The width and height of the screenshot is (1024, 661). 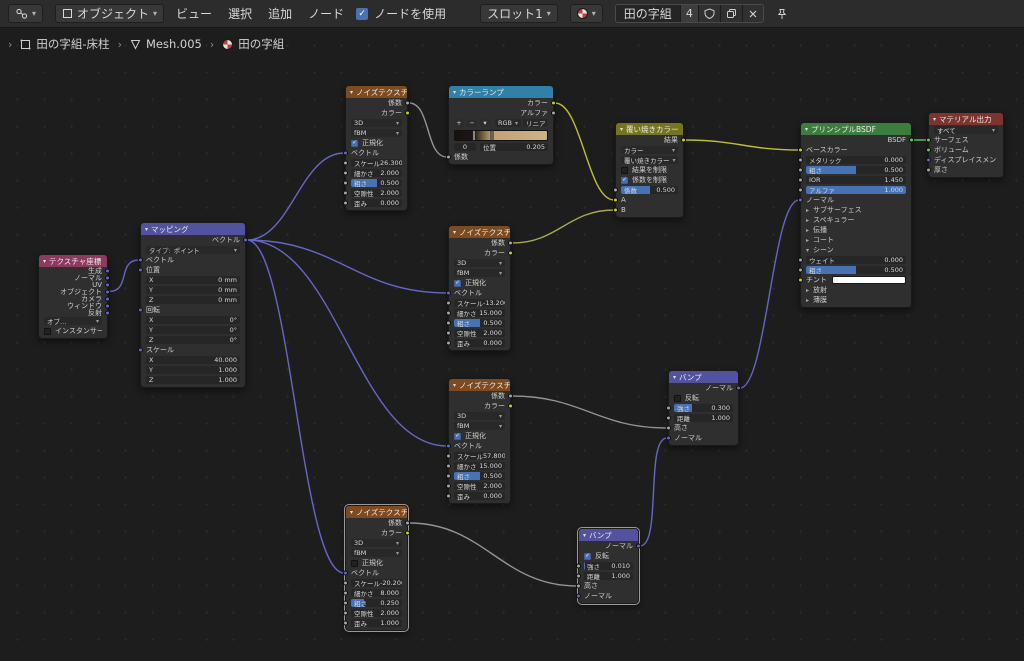 What do you see at coordinates (193, 360) in the screenshot?
I see `scale_x-field: X 40.000` at bounding box center [193, 360].